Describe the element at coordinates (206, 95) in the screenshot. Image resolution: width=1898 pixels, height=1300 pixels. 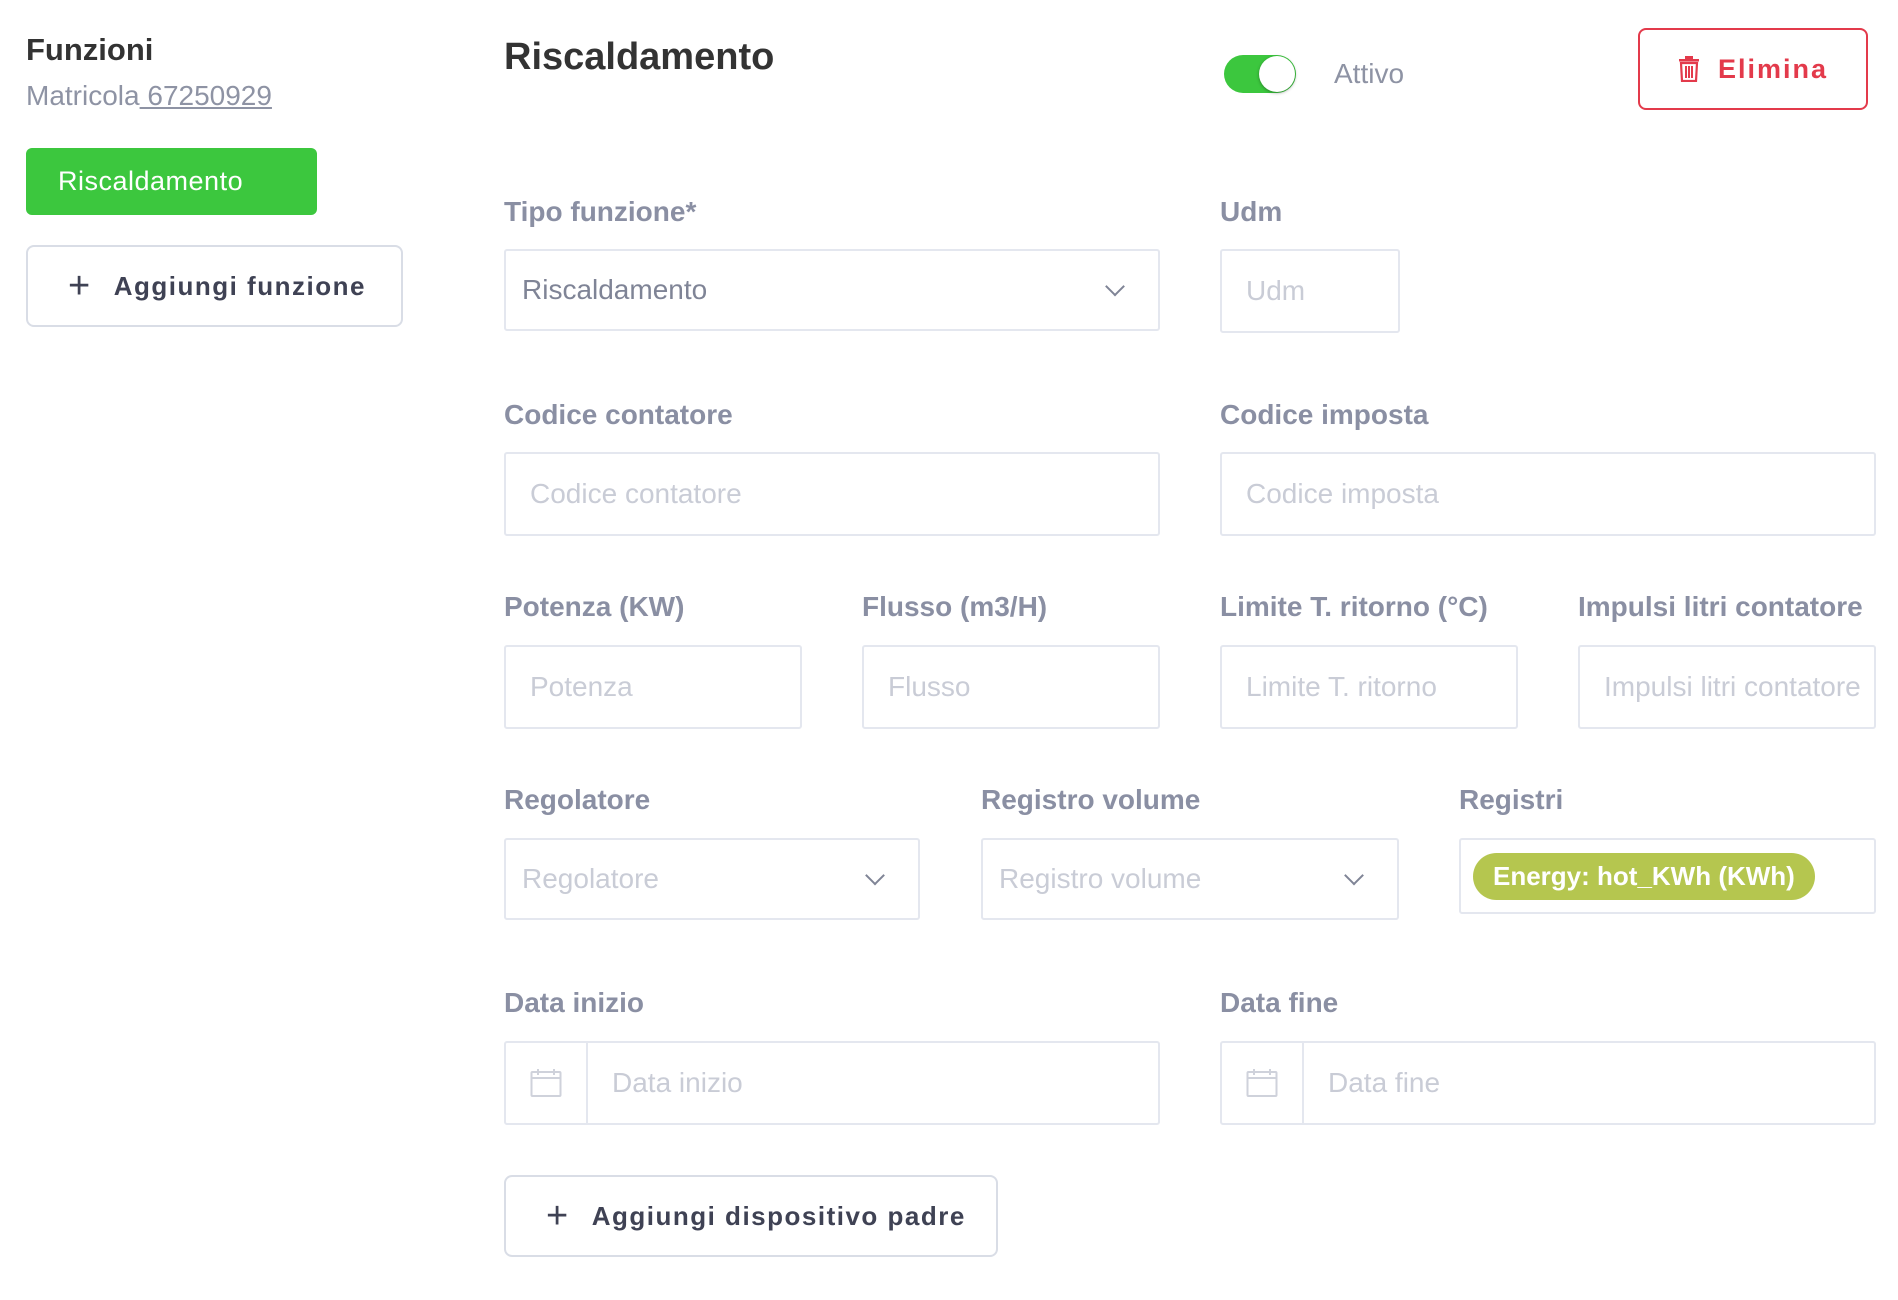
I see `serial-link: 67250929` at that location.